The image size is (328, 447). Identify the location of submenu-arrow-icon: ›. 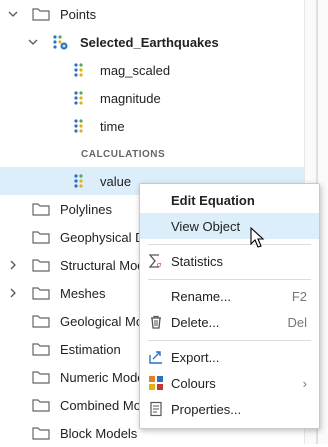
(304, 383).